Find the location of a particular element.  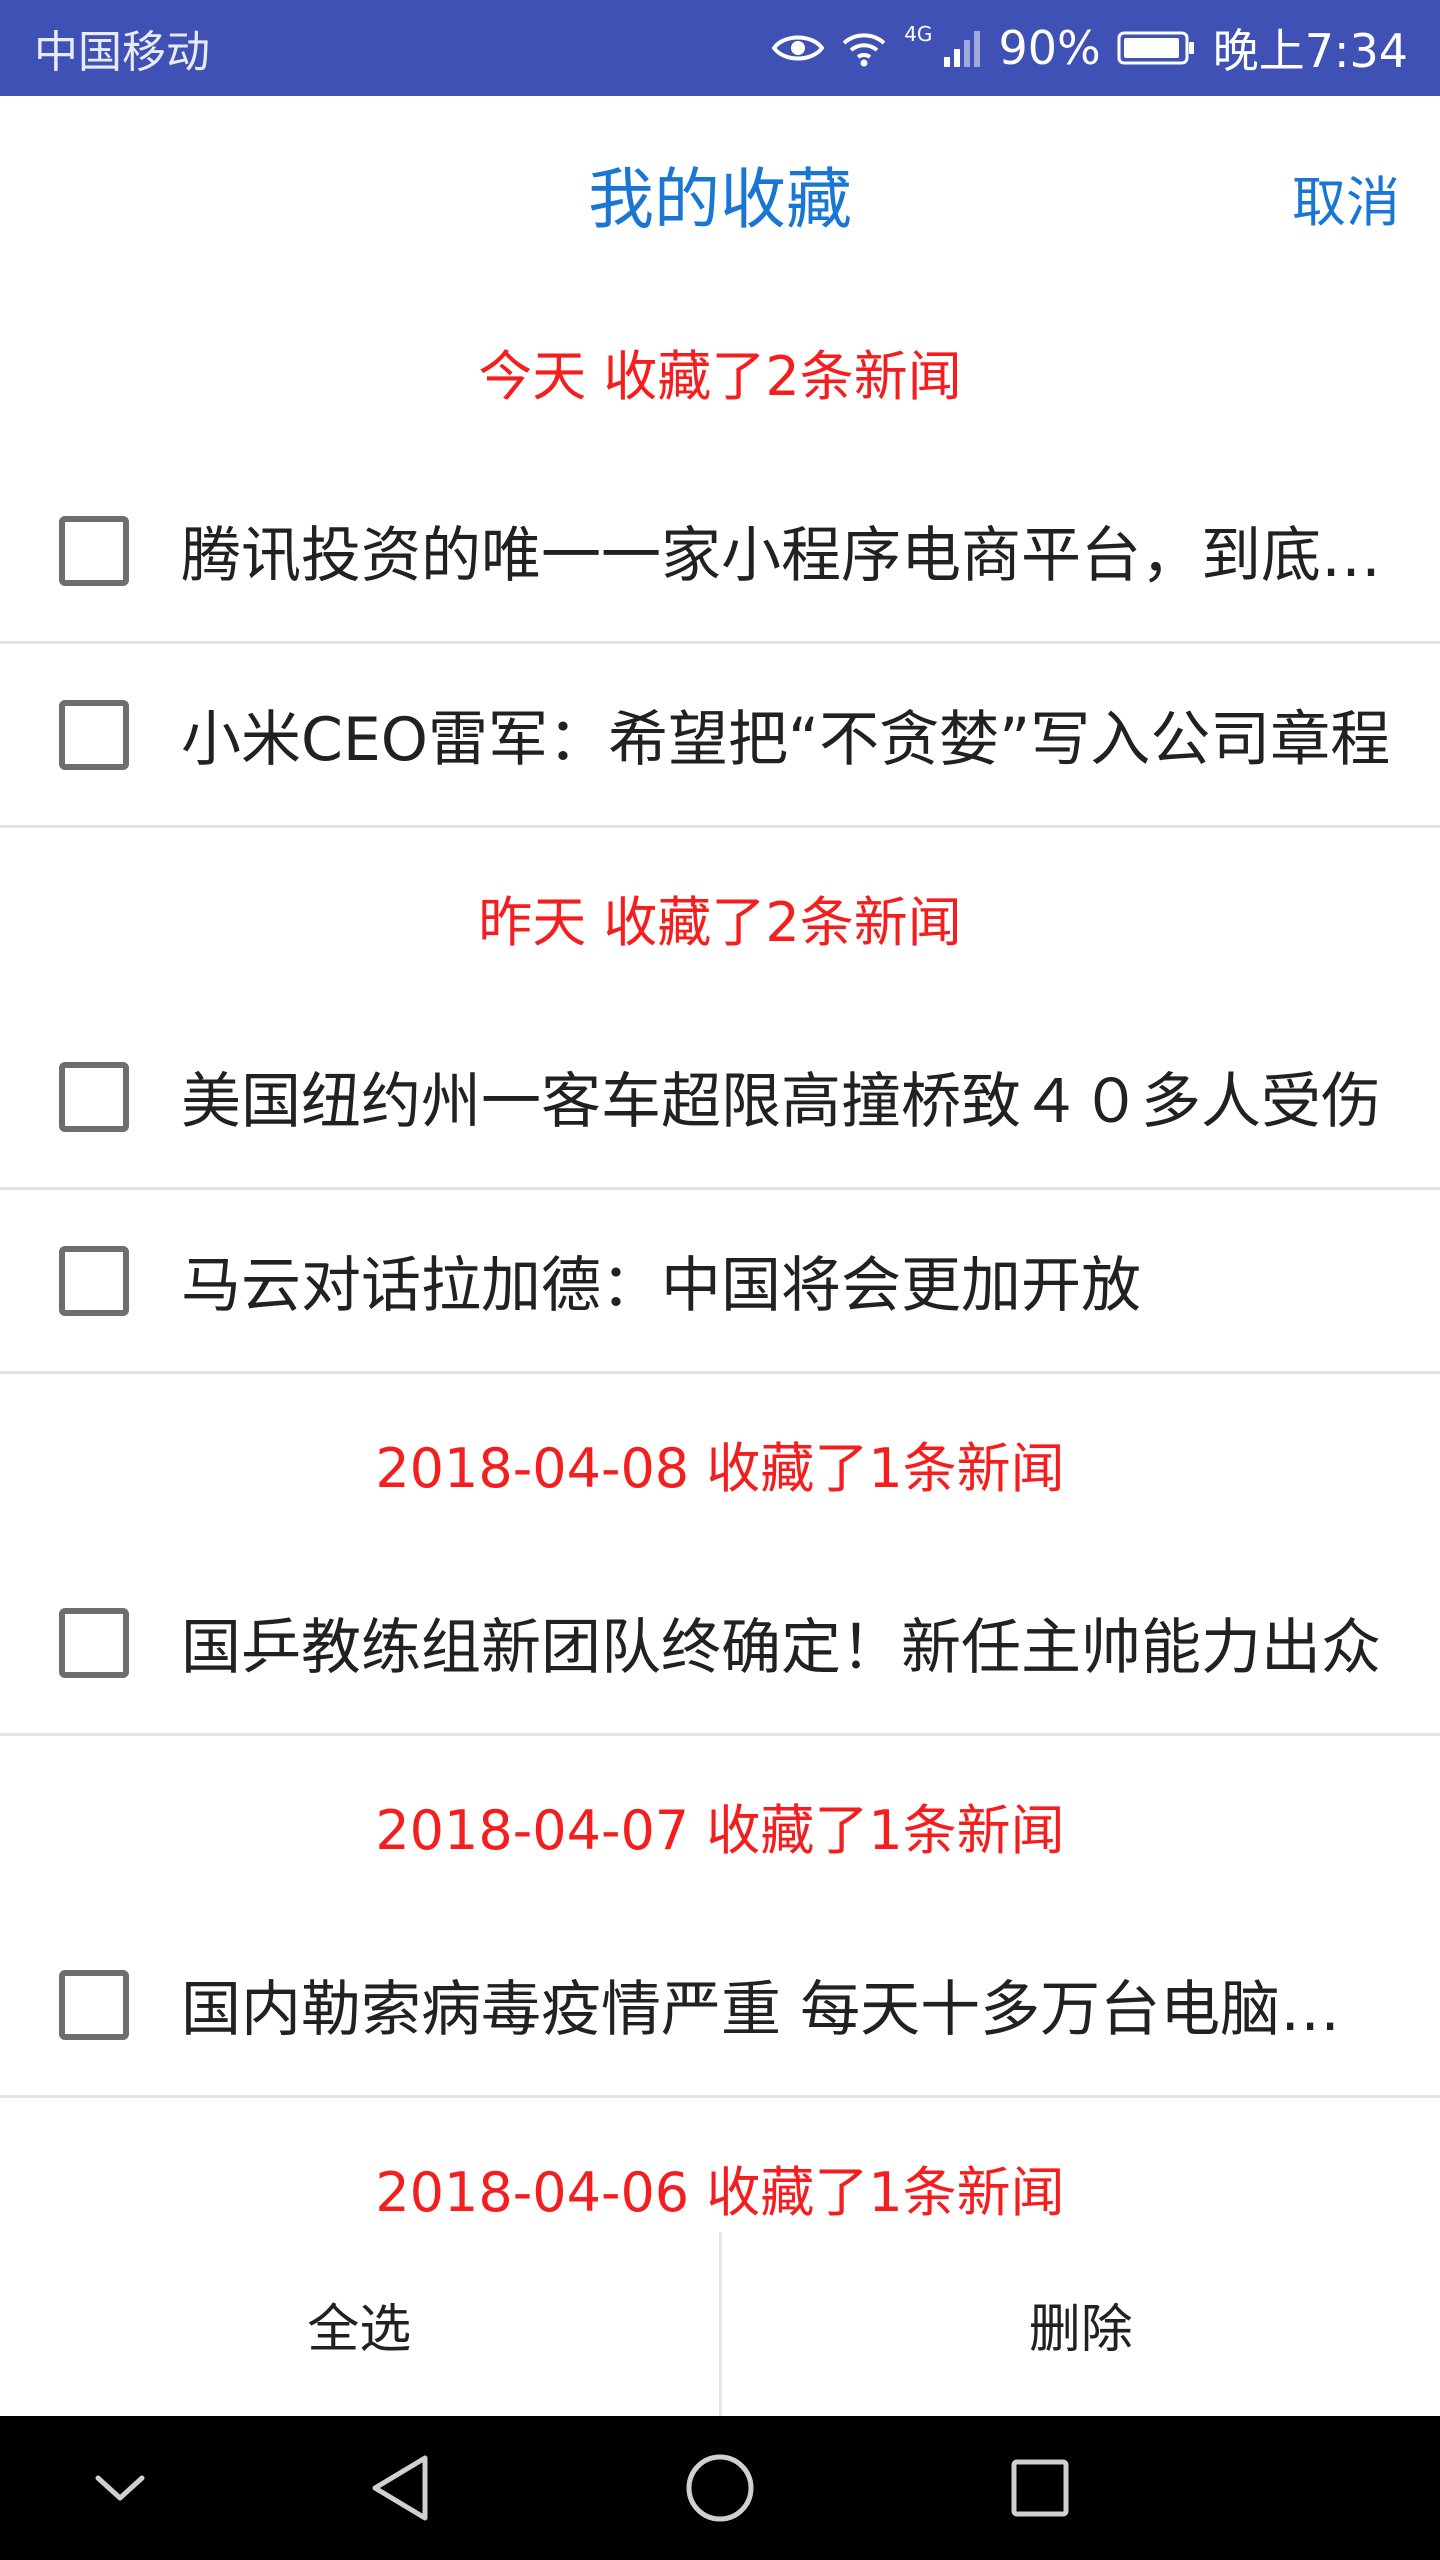

signal-icon is located at coordinates (962, 48).